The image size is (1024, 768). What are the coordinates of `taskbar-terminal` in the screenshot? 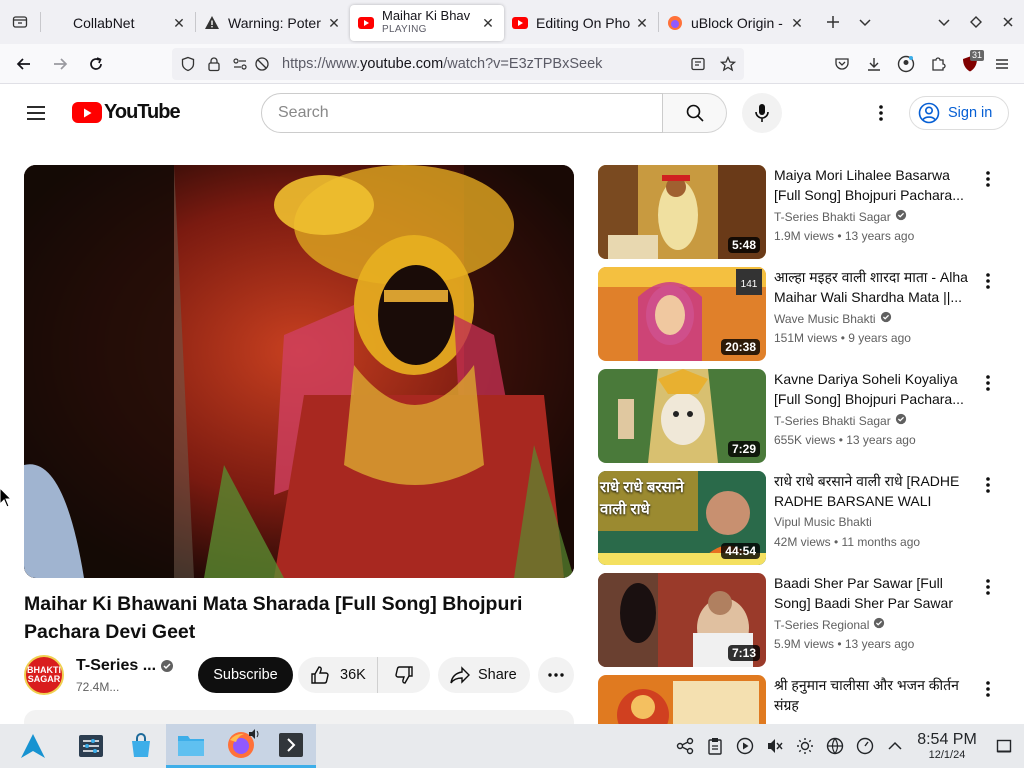 It's located at (291, 746).